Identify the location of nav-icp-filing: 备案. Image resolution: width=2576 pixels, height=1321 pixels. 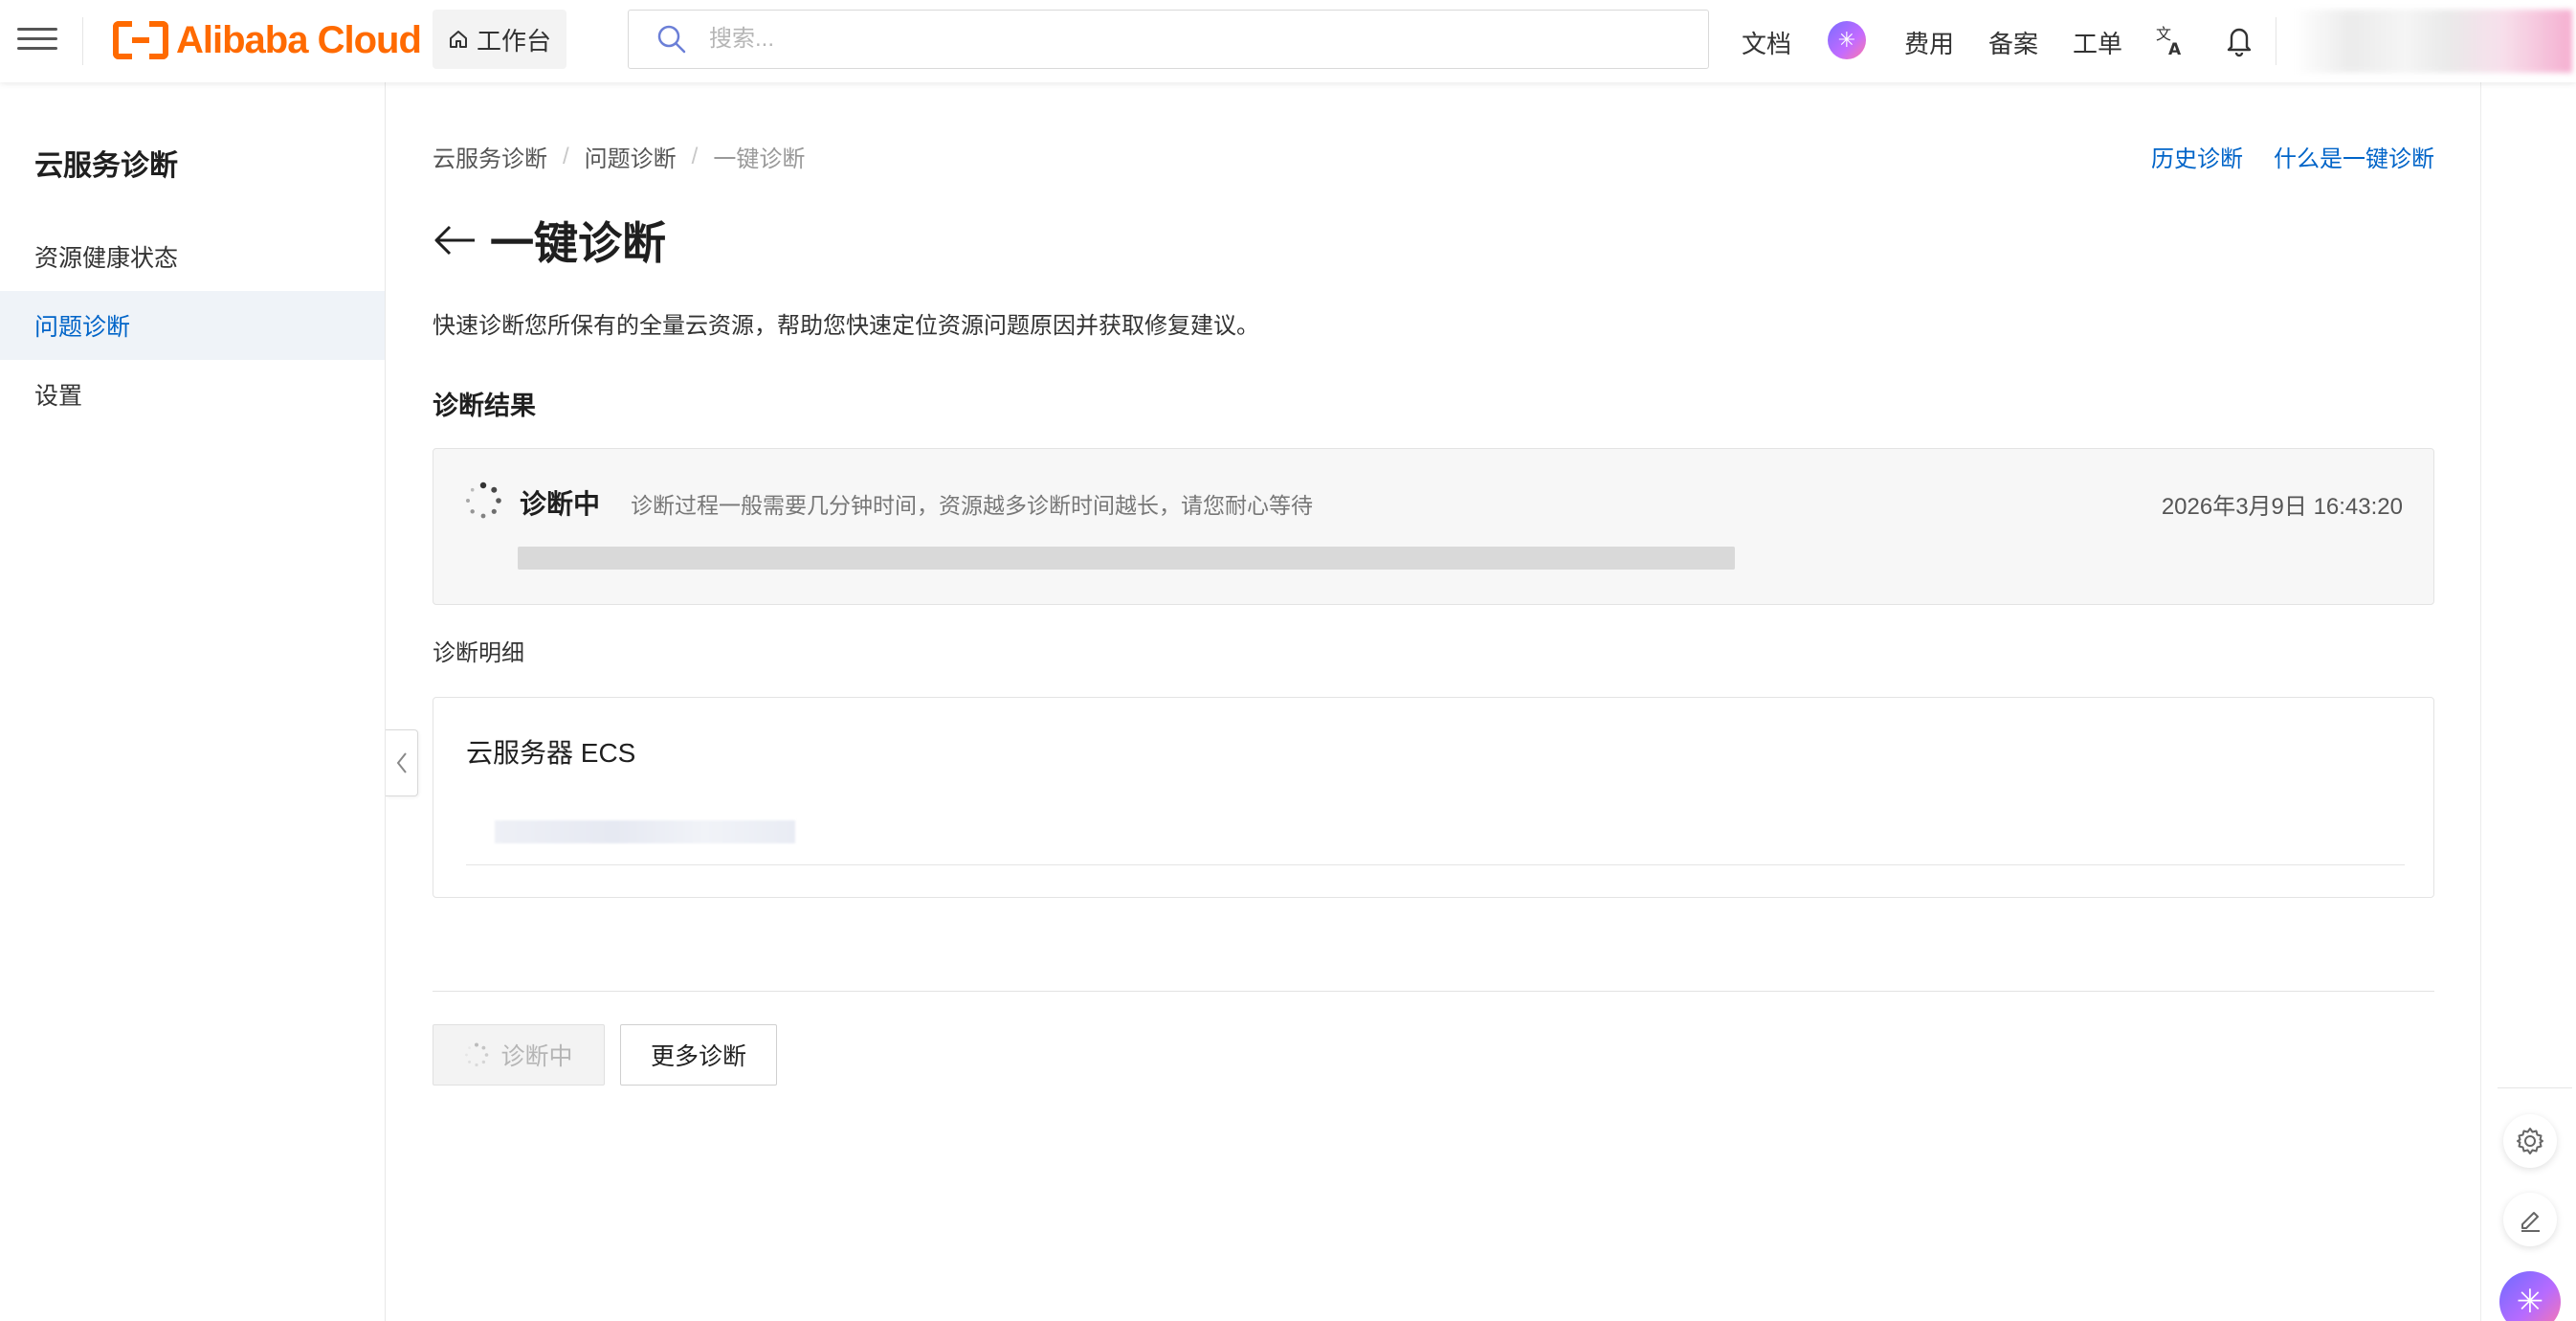
(2013, 42).